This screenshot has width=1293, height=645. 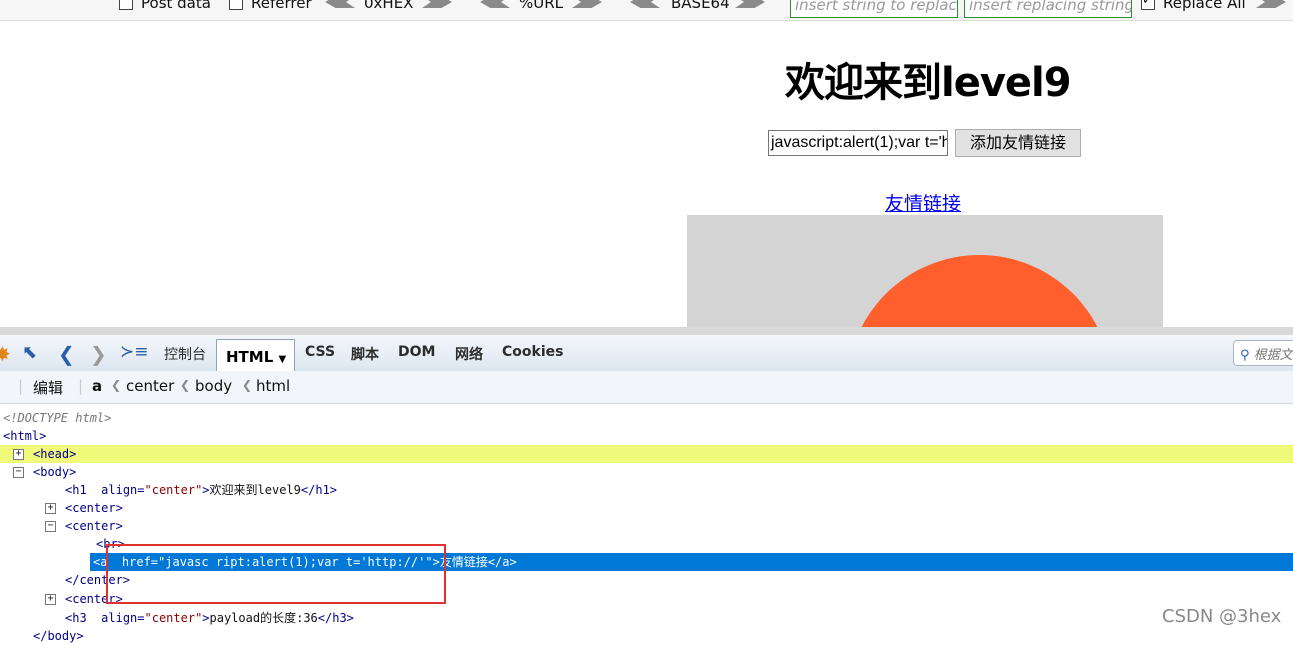 What do you see at coordinates (646, 544) in the screenshot?
I see `tree-row-br: <br>` at bounding box center [646, 544].